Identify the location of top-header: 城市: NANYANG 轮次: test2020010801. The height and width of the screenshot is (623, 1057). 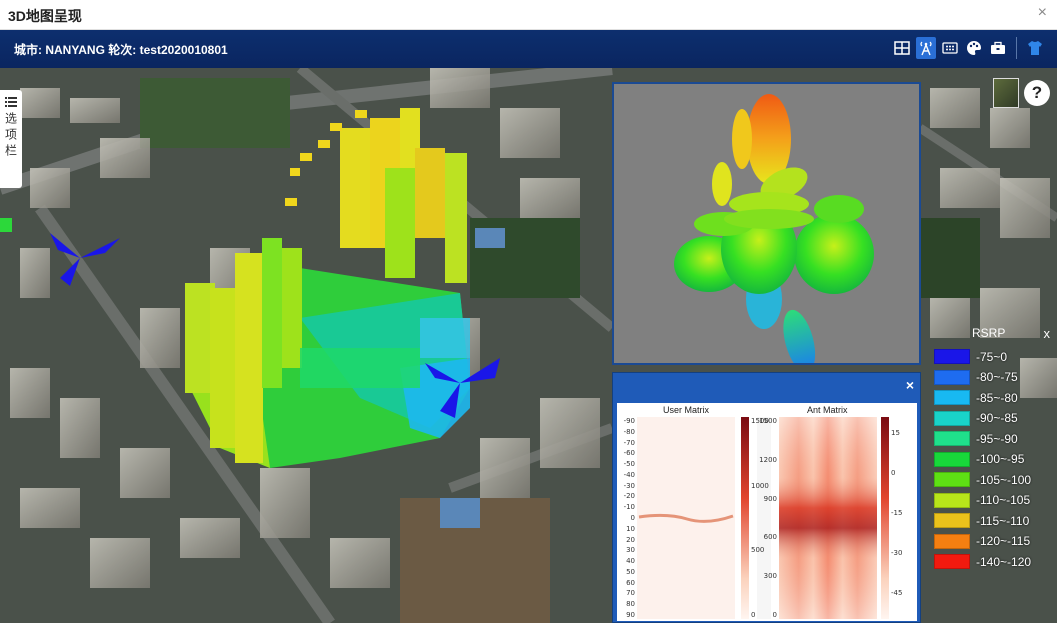
(528, 49).